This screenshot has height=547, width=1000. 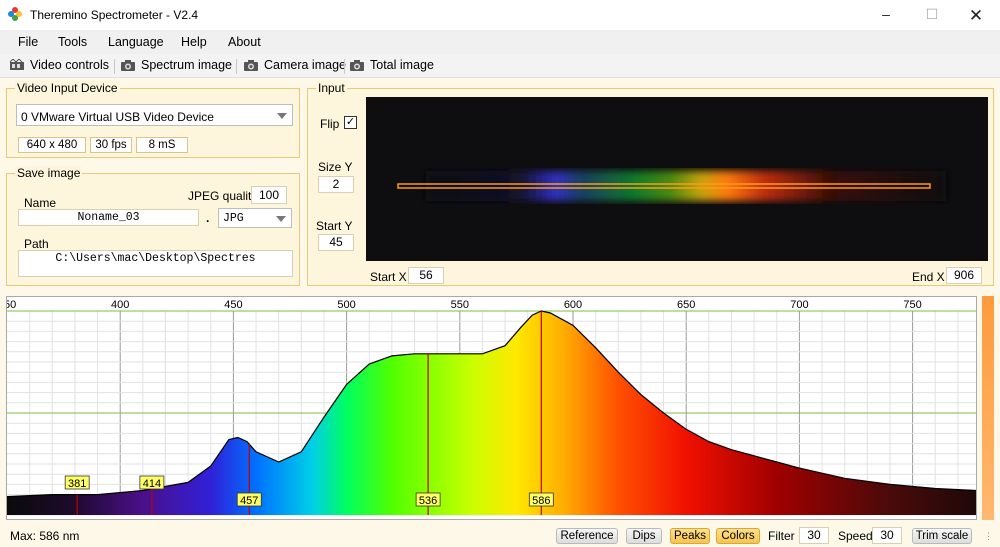 What do you see at coordinates (912, 305) in the screenshot?
I see `x-tick-label: 750` at bounding box center [912, 305].